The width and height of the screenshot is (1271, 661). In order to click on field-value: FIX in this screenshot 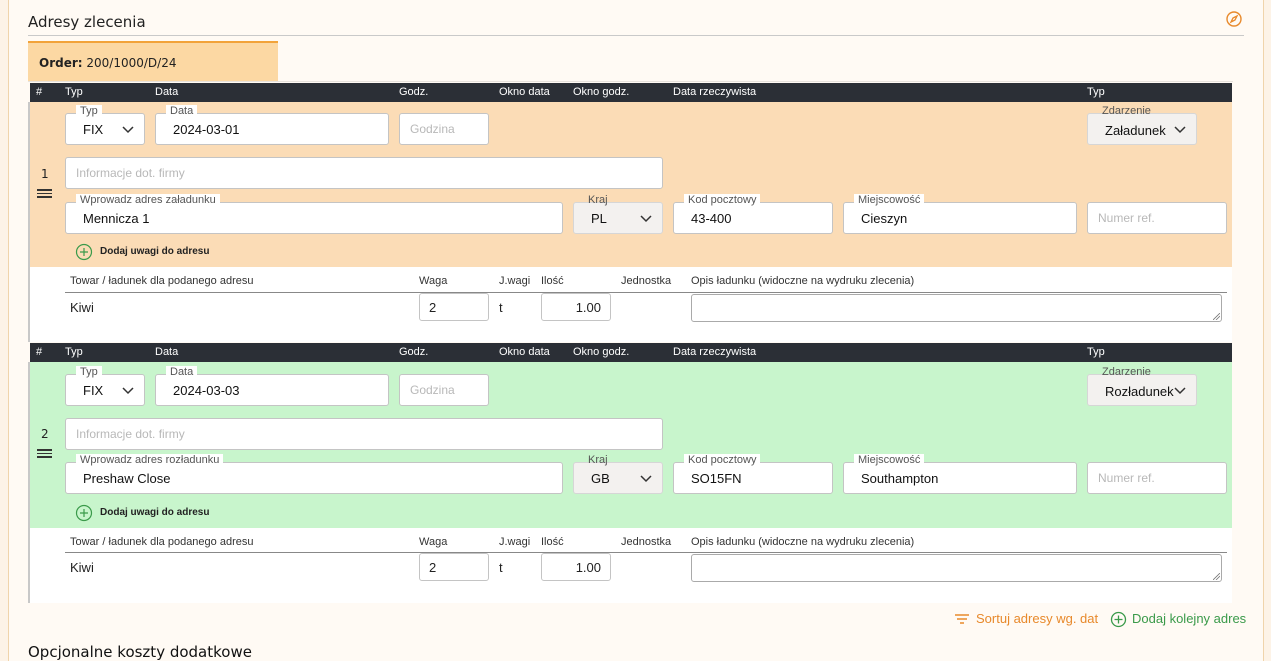, I will do `click(93, 129)`.